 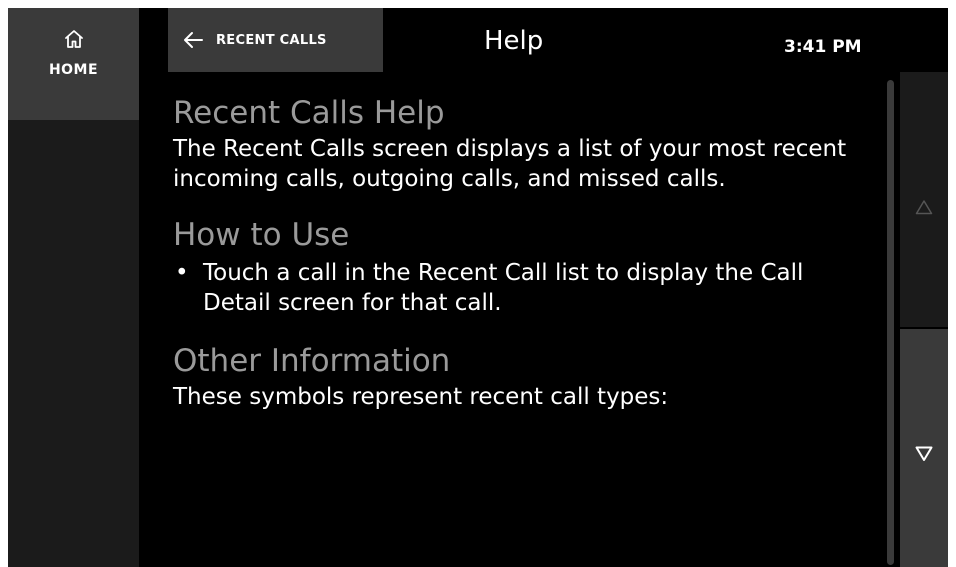 What do you see at coordinates (271, 40) in the screenshot?
I see `back-label: RECENT CALLS` at bounding box center [271, 40].